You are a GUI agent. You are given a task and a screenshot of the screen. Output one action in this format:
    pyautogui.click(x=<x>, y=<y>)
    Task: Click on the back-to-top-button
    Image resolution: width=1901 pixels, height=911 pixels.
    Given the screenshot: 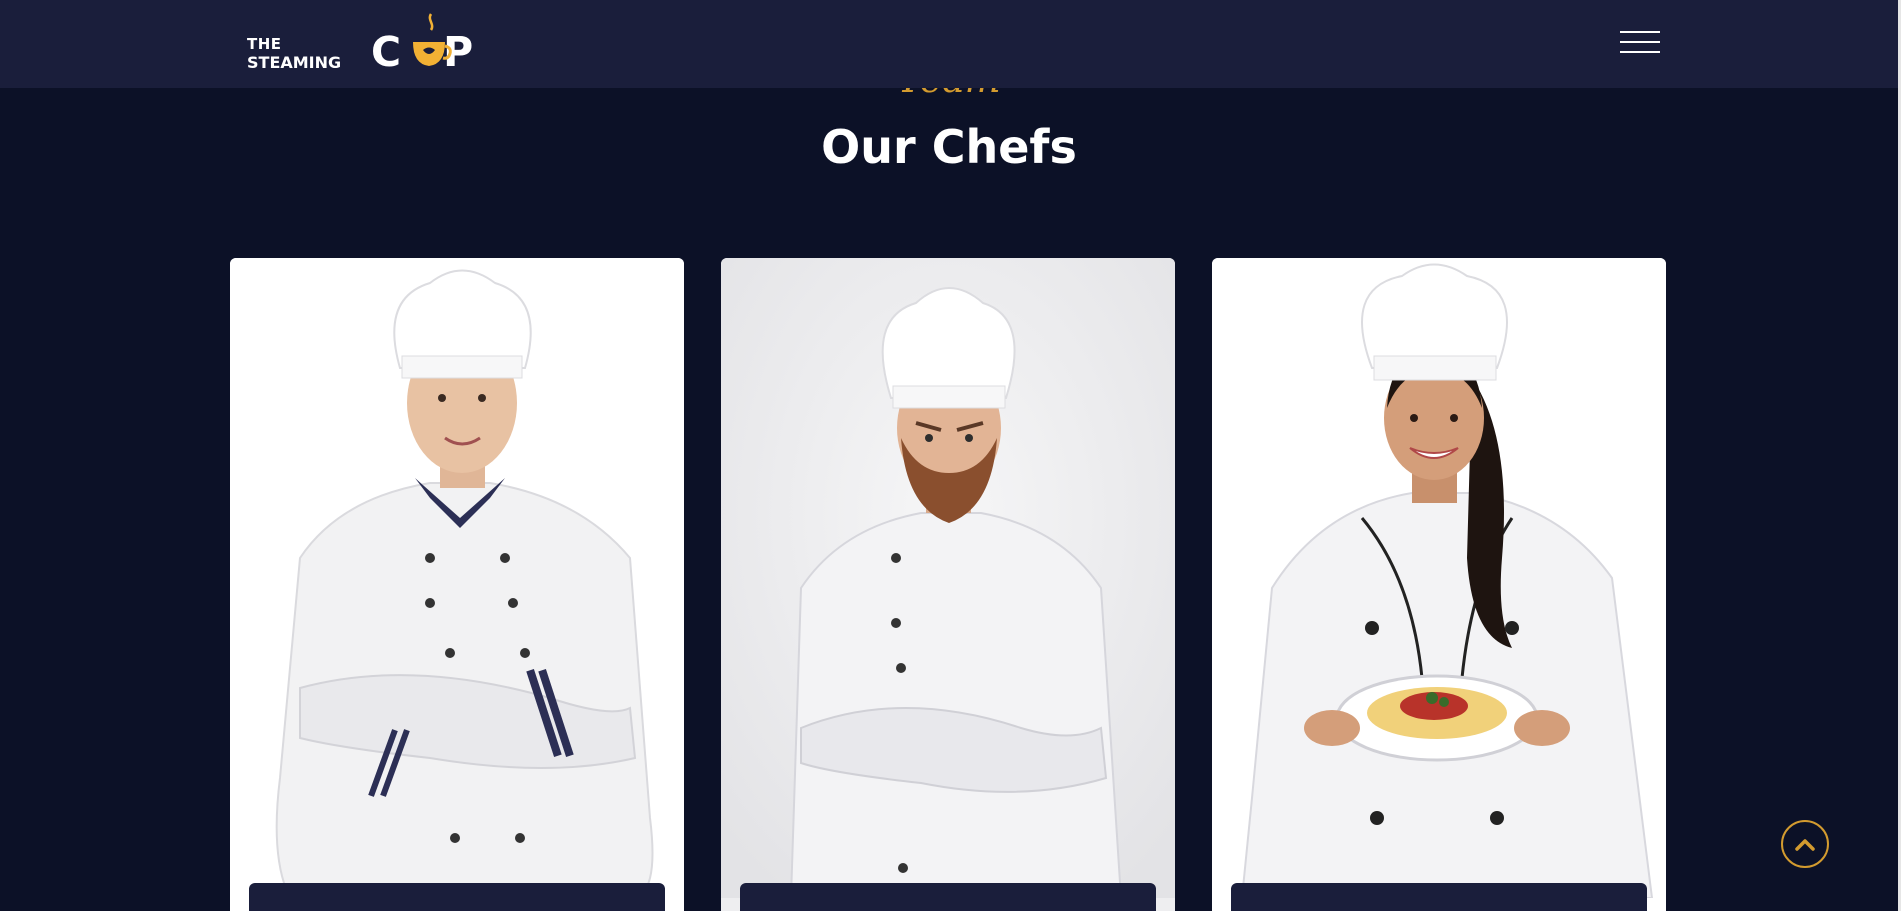 What is the action you would take?
    pyautogui.click(x=1805, y=844)
    